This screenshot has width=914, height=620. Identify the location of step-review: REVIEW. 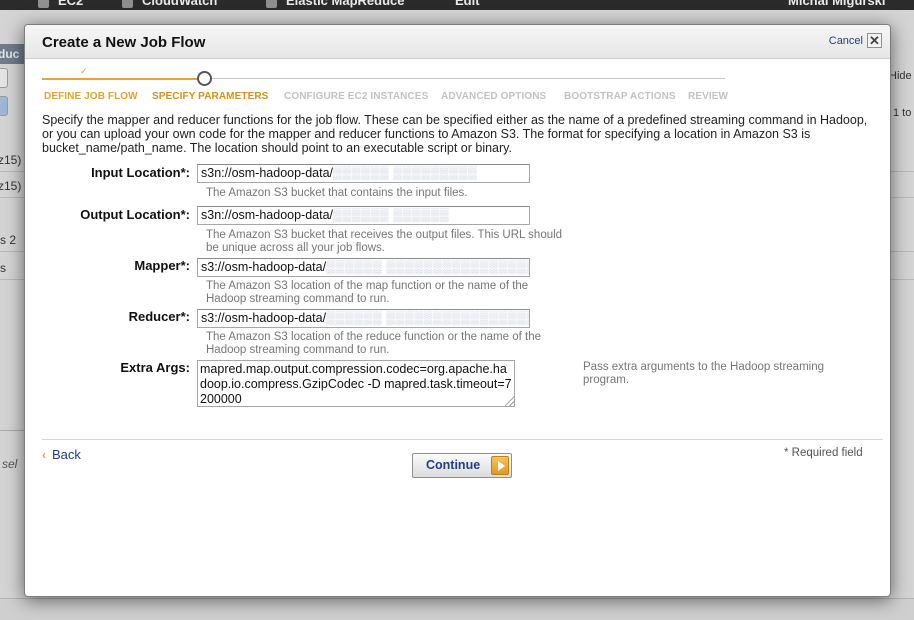
(708, 96).